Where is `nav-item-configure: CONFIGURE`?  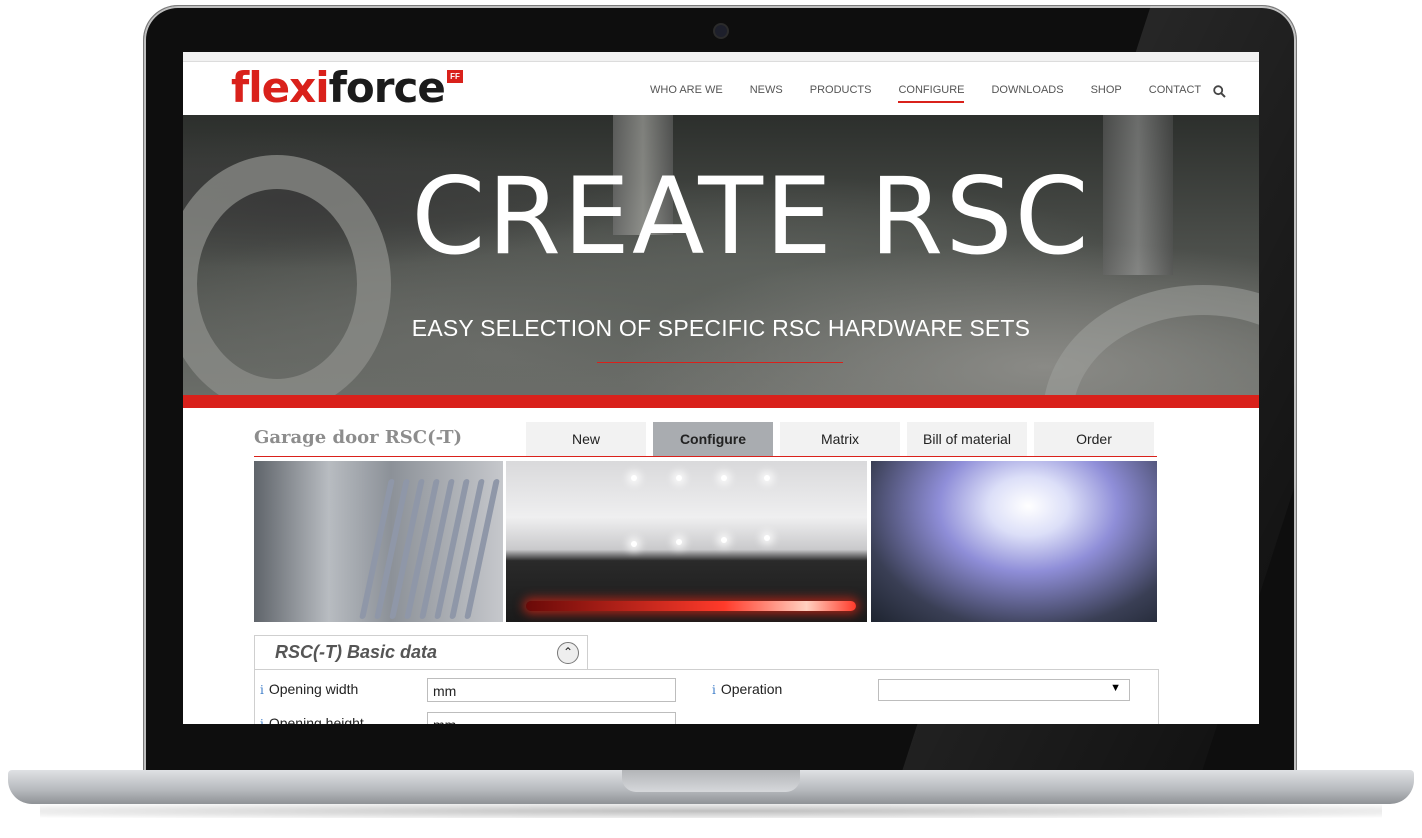
nav-item-configure: CONFIGURE is located at coordinates (931, 93).